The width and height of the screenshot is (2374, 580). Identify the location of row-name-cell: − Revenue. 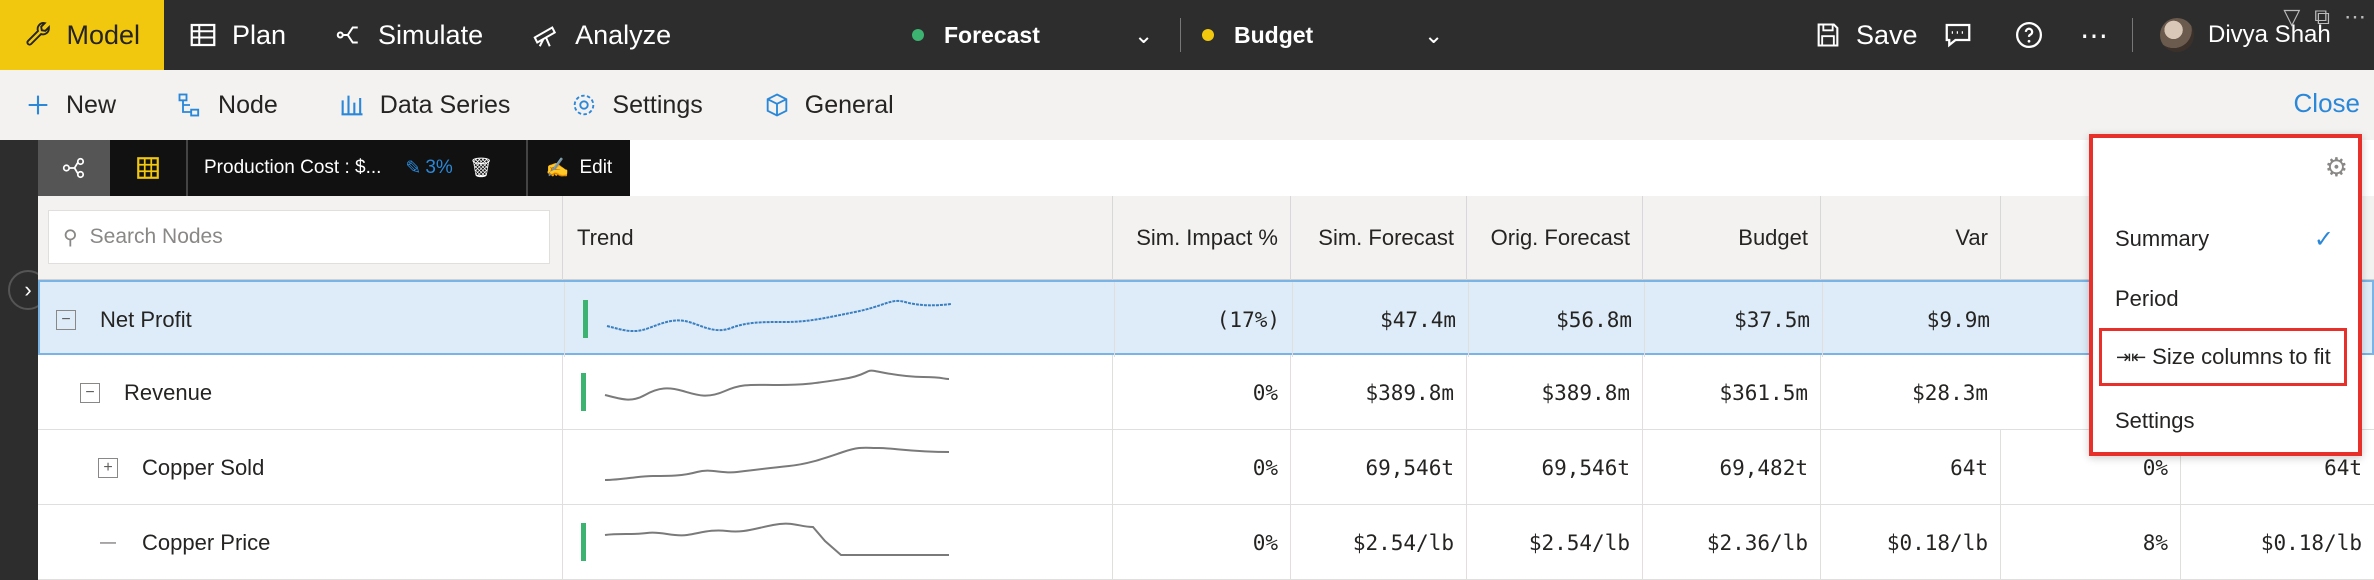
(146, 392).